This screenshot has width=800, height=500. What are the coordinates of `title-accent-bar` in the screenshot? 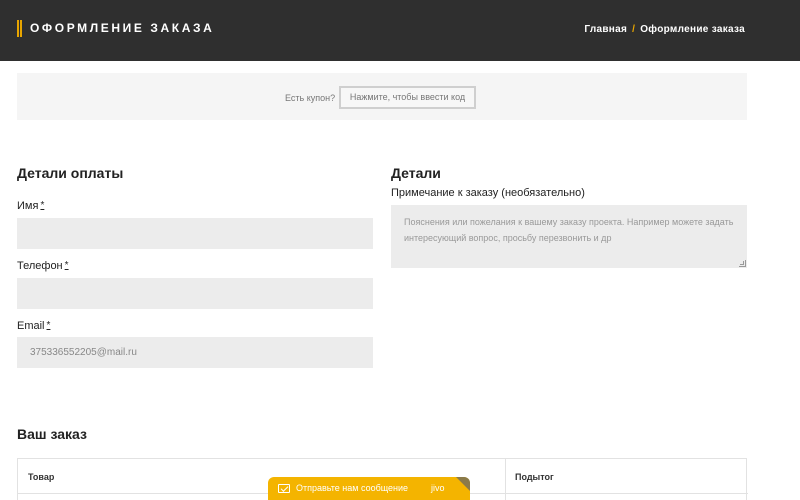 It's located at (19, 28).